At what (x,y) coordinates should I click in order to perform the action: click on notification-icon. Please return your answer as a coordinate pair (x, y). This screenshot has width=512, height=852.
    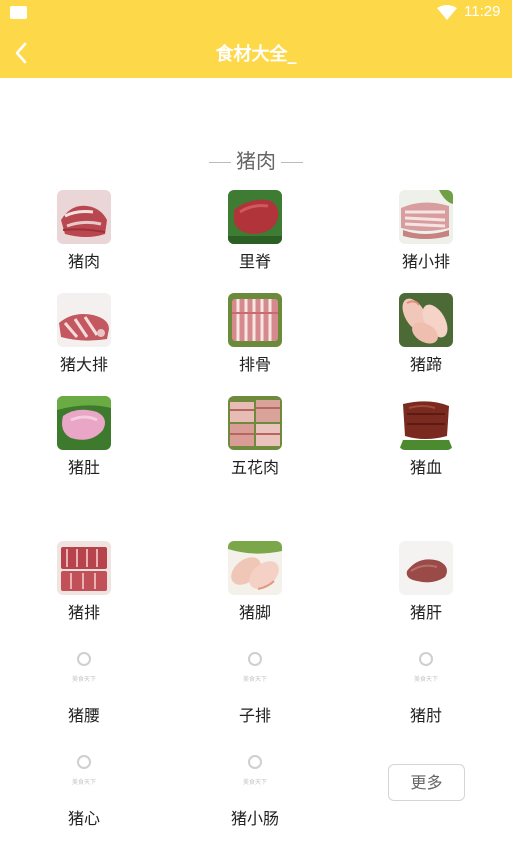
    Looking at the image, I should click on (18, 12).